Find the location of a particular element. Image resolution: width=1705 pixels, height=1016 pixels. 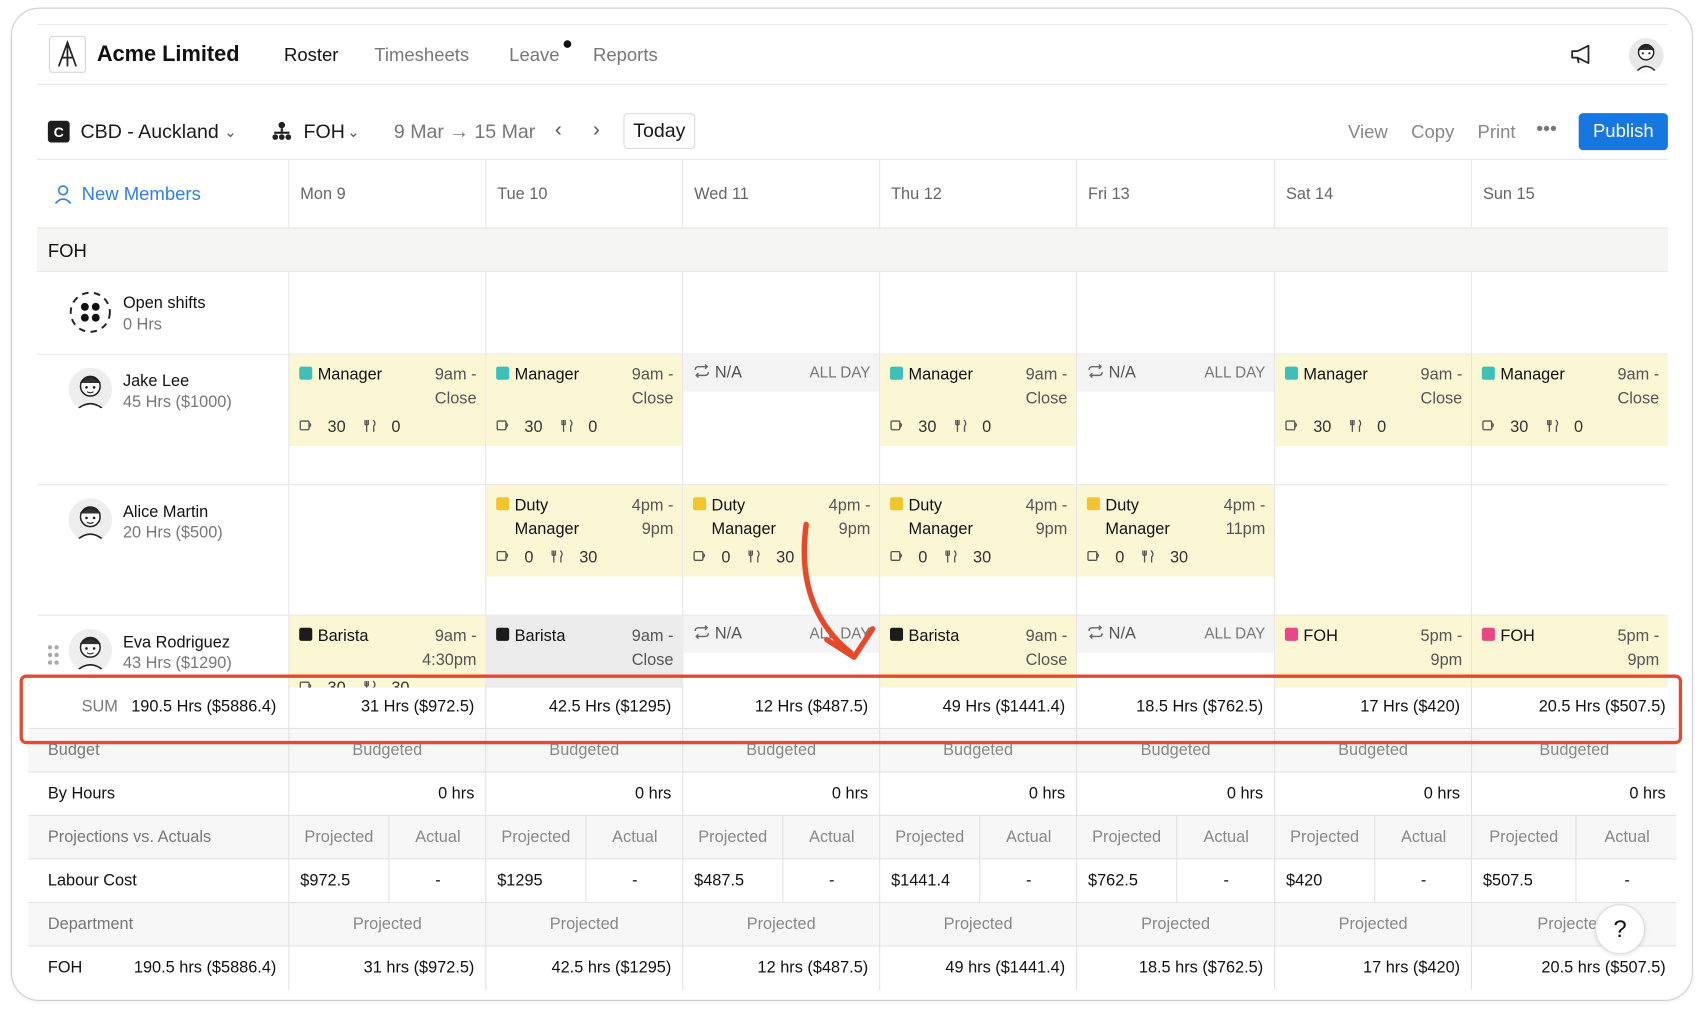

location-selector: CBD - Auckland is located at coordinates (150, 132).